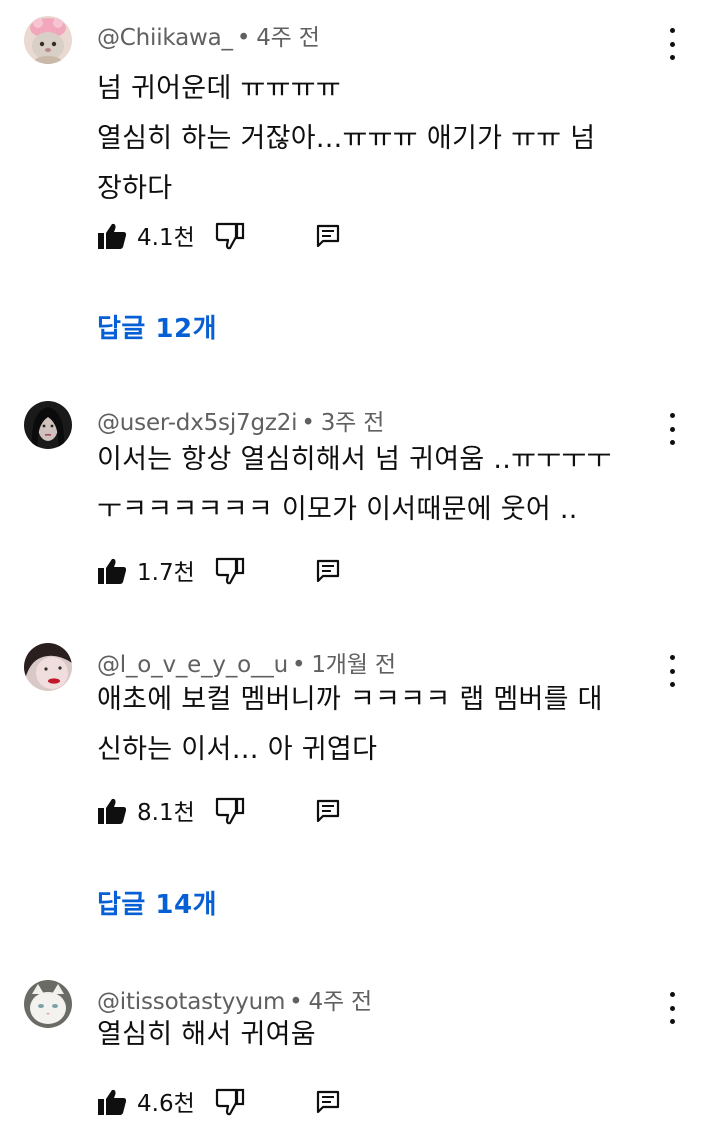 This screenshot has width=720, height=1143. Describe the element at coordinates (157, 902) in the screenshot. I see `view-replies-button: 답글 14개` at that location.